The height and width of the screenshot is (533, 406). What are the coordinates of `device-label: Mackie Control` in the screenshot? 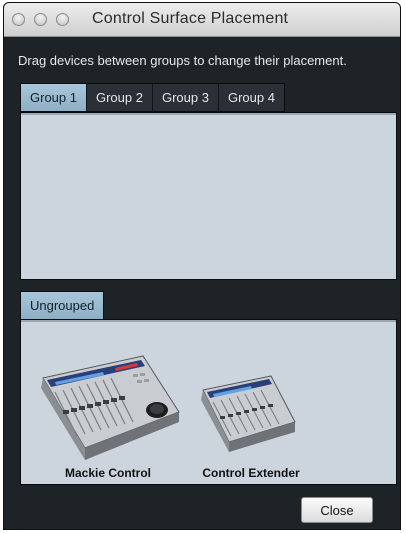 It's located at (107, 473).